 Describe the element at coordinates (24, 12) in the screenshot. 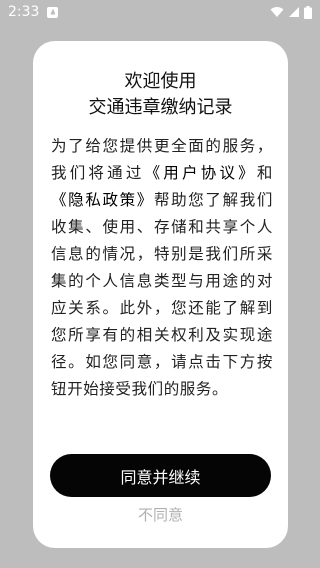

I see `status-time: 2:33` at that location.